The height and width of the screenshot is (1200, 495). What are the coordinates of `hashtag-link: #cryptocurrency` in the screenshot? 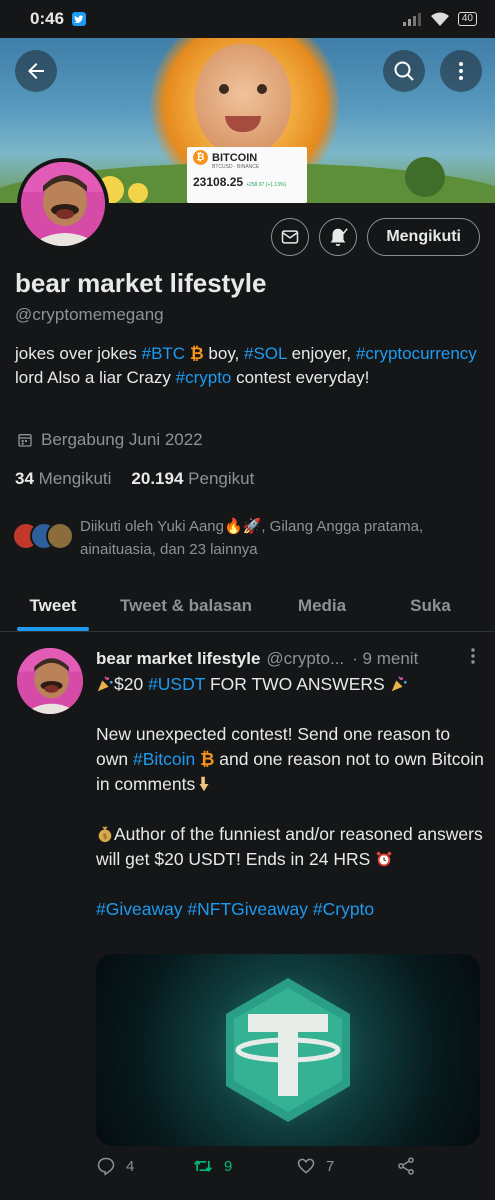 It's located at (416, 353).